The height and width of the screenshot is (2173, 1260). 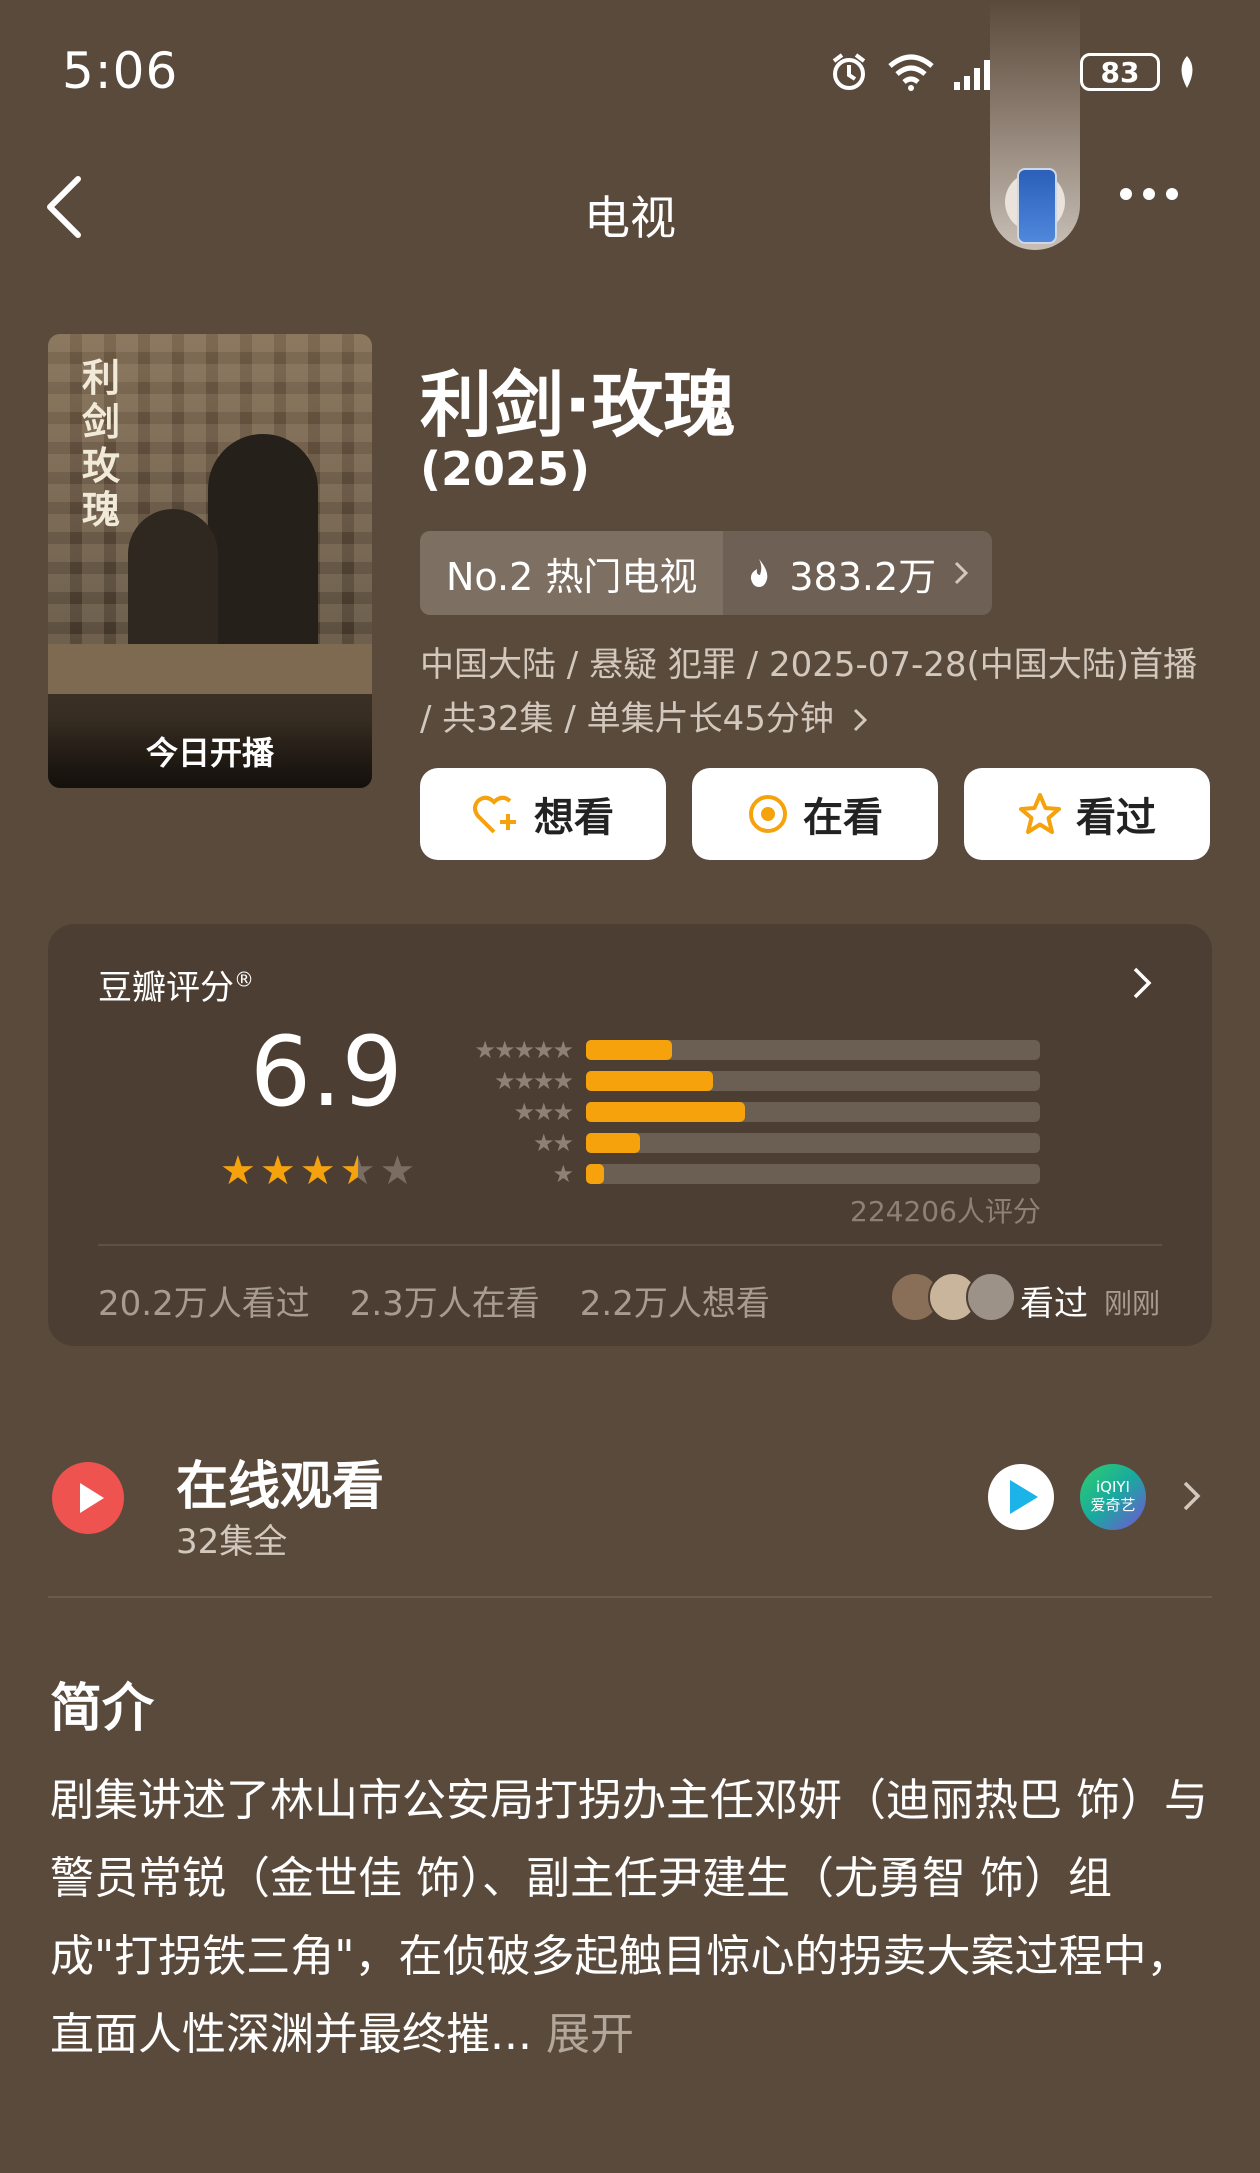 What do you see at coordinates (505, 469) in the screenshot?
I see `show-year: (2025)` at bounding box center [505, 469].